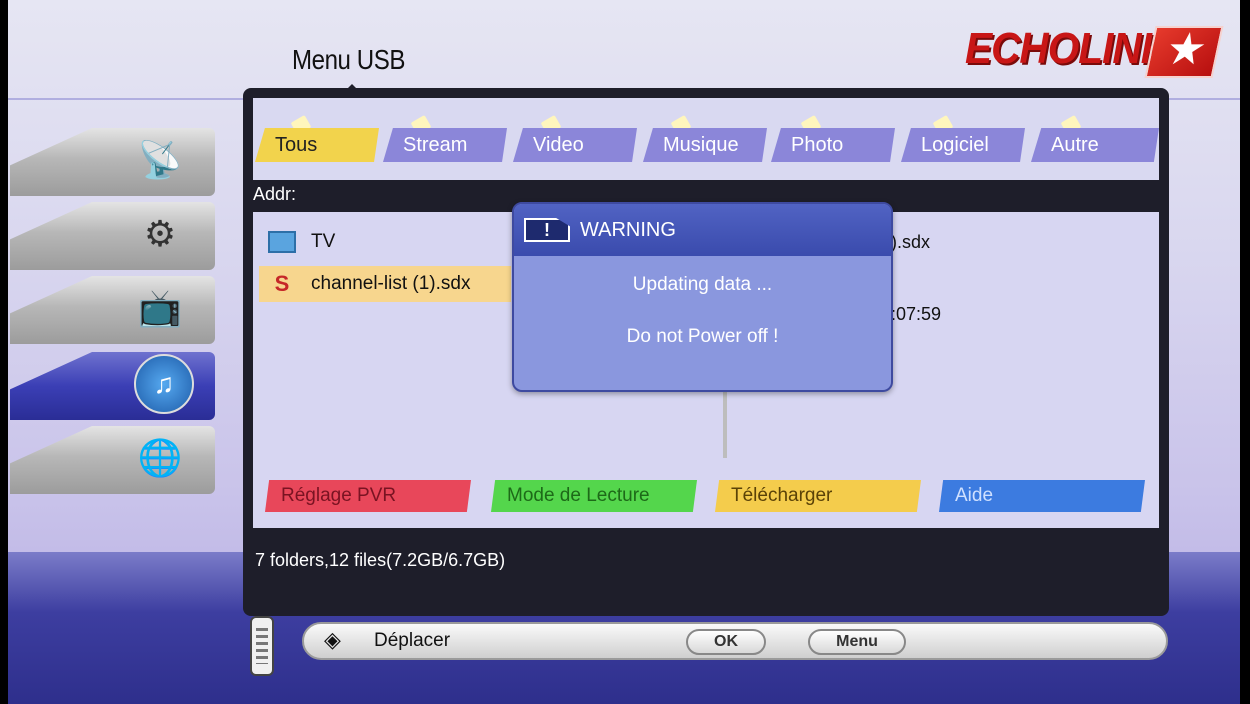 Image resolution: width=1250 pixels, height=704 pixels. Describe the element at coordinates (112, 236) in the screenshot. I see `sidebar-item-settings: ⚙` at that location.